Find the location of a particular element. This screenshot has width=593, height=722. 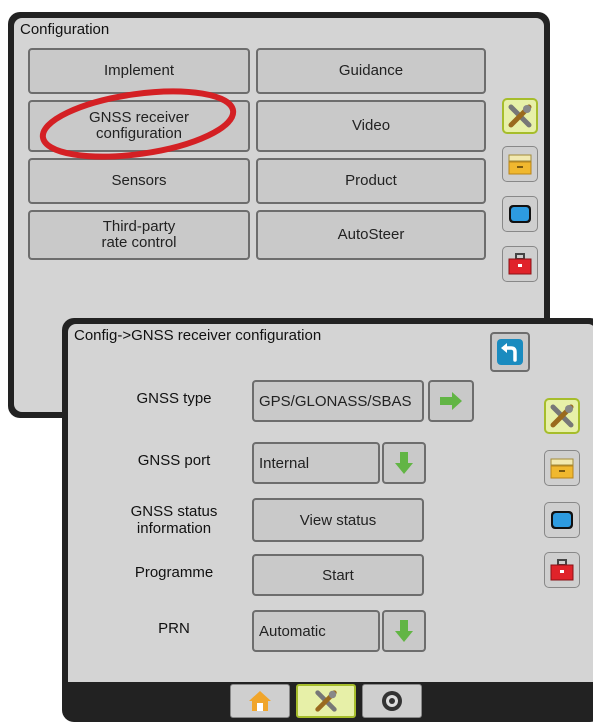

gauge-icon is located at coordinates (392, 701).